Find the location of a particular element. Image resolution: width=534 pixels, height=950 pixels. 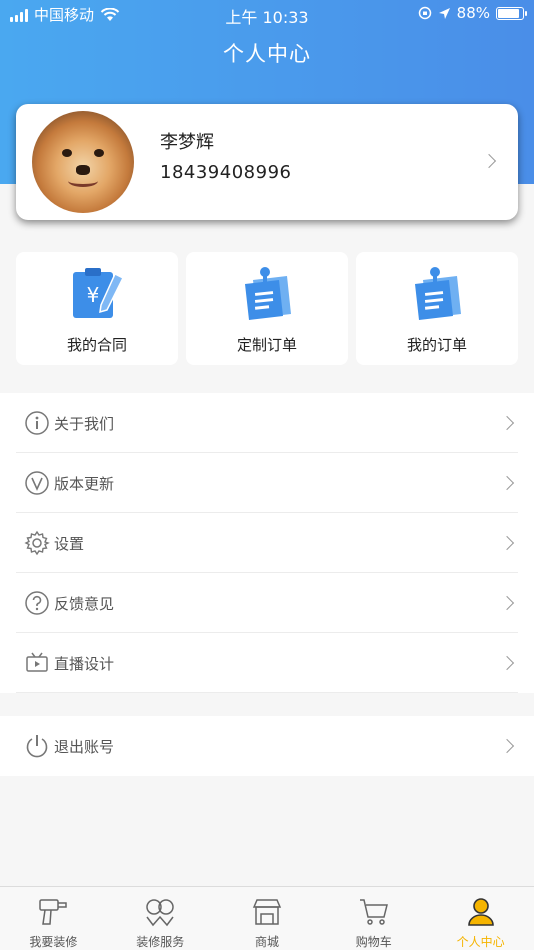

avatar-nose is located at coordinates (83, 170).